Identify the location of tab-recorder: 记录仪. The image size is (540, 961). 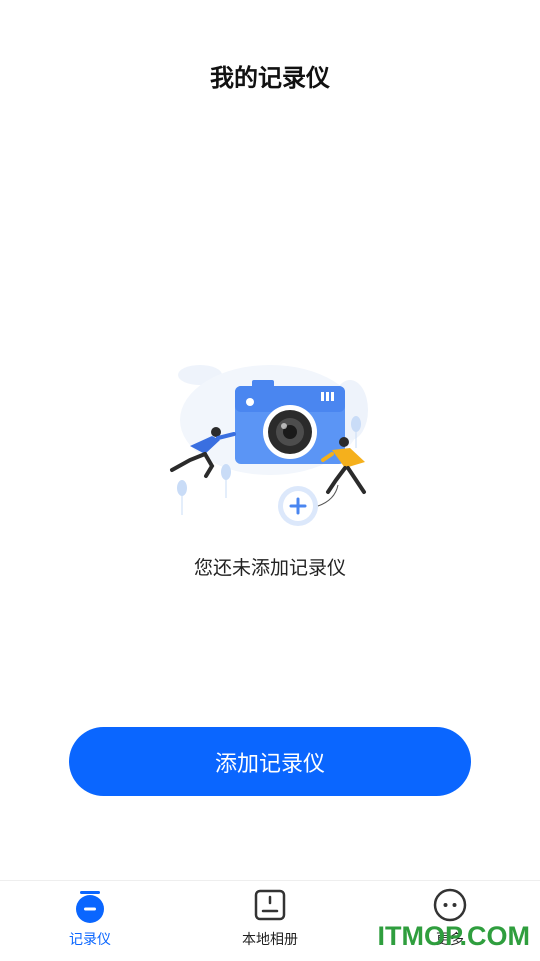
(90, 921).